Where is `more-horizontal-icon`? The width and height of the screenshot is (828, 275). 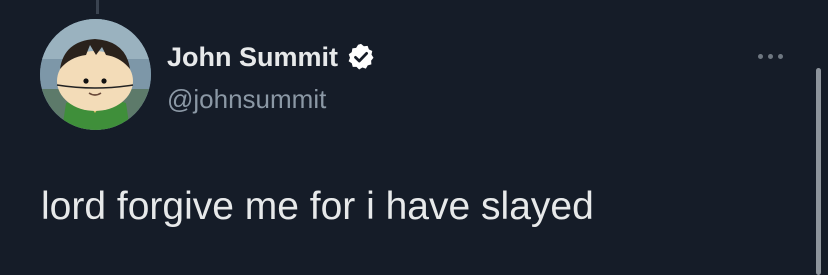
more-horizontal-icon is located at coordinates (760, 56).